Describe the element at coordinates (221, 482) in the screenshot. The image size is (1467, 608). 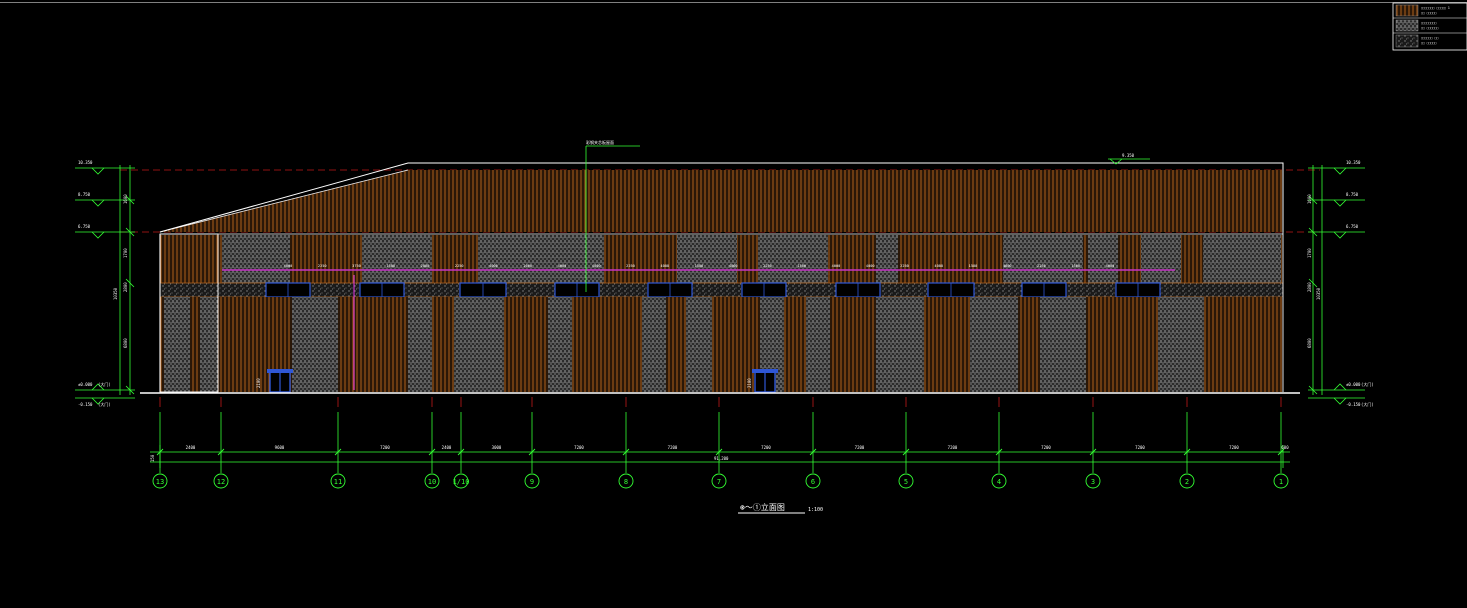
I see `axis-label-1: 12` at that location.